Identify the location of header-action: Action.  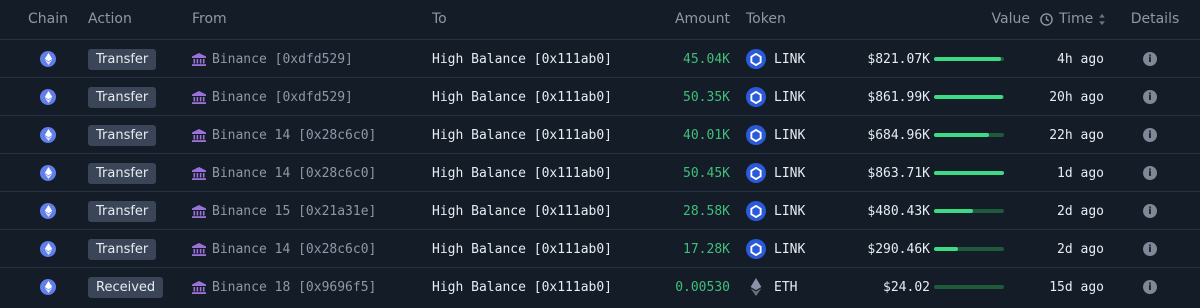
(138, 19).